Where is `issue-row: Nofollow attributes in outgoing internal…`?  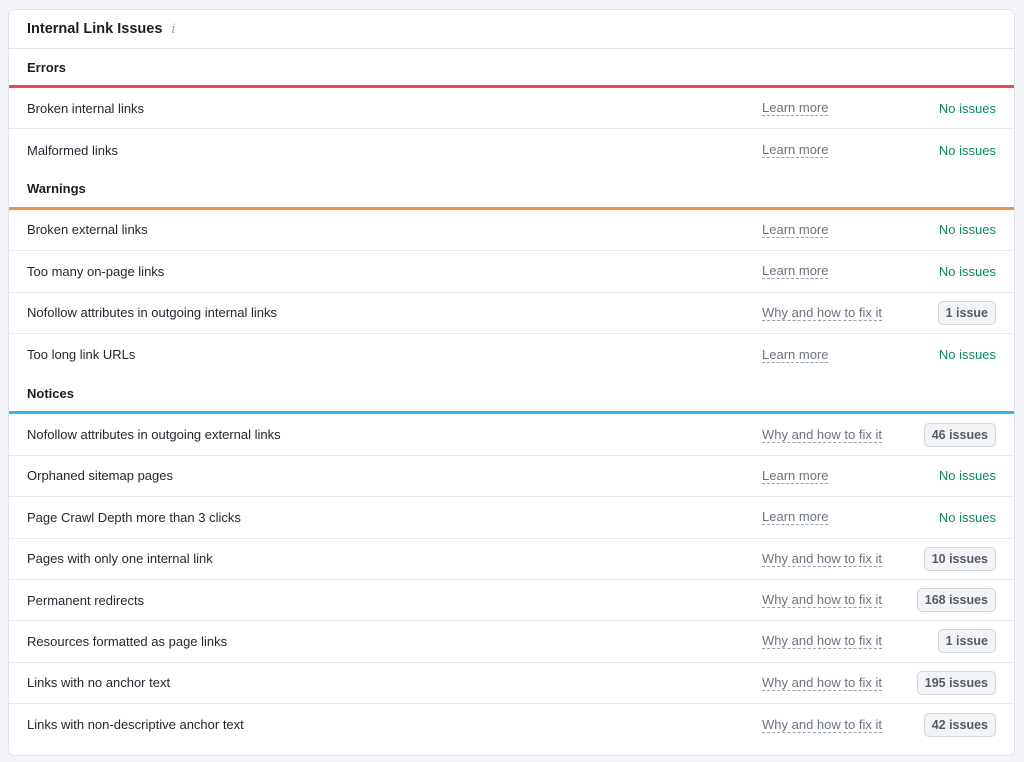 issue-row: Nofollow attributes in outgoing internal… is located at coordinates (511, 313).